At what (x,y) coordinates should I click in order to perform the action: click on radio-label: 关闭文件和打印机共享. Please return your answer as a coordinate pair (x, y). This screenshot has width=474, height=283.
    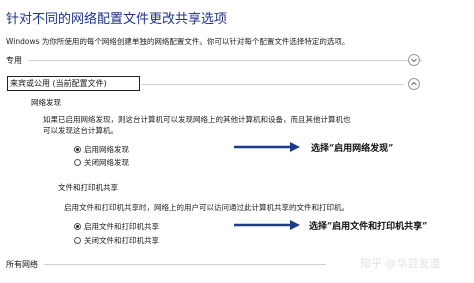
    Looking at the image, I should click on (121, 240).